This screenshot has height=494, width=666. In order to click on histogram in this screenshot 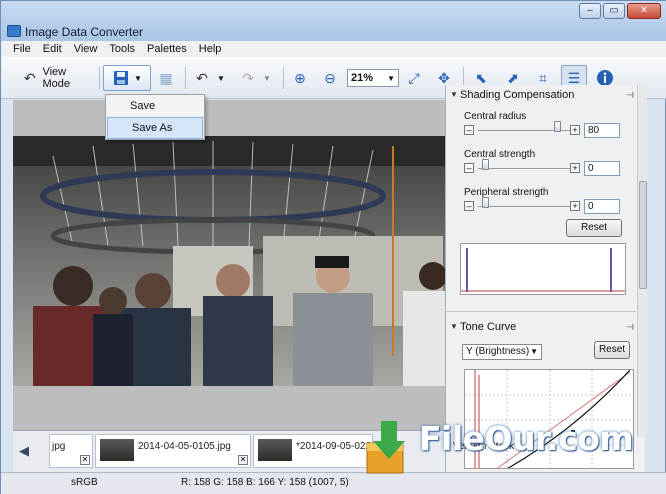, I will do `click(543, 269)`.